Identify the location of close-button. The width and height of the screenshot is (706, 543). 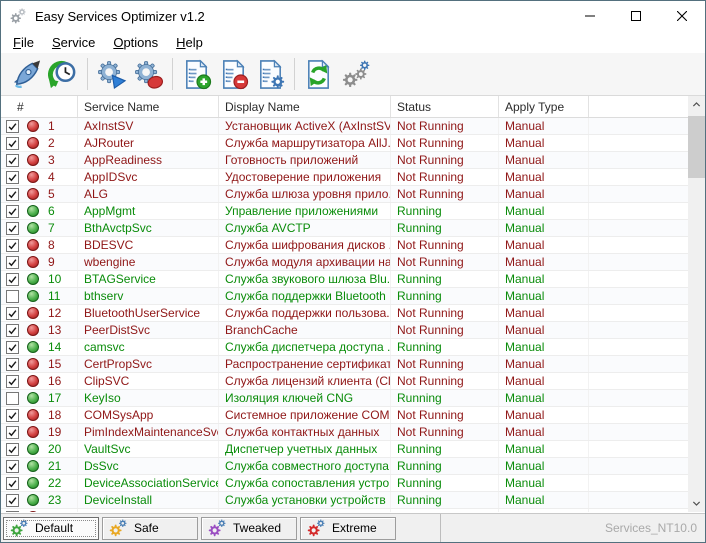
(682, 16).